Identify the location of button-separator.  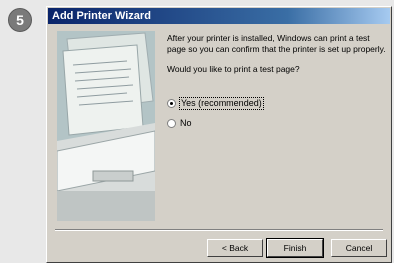
(219, 230).